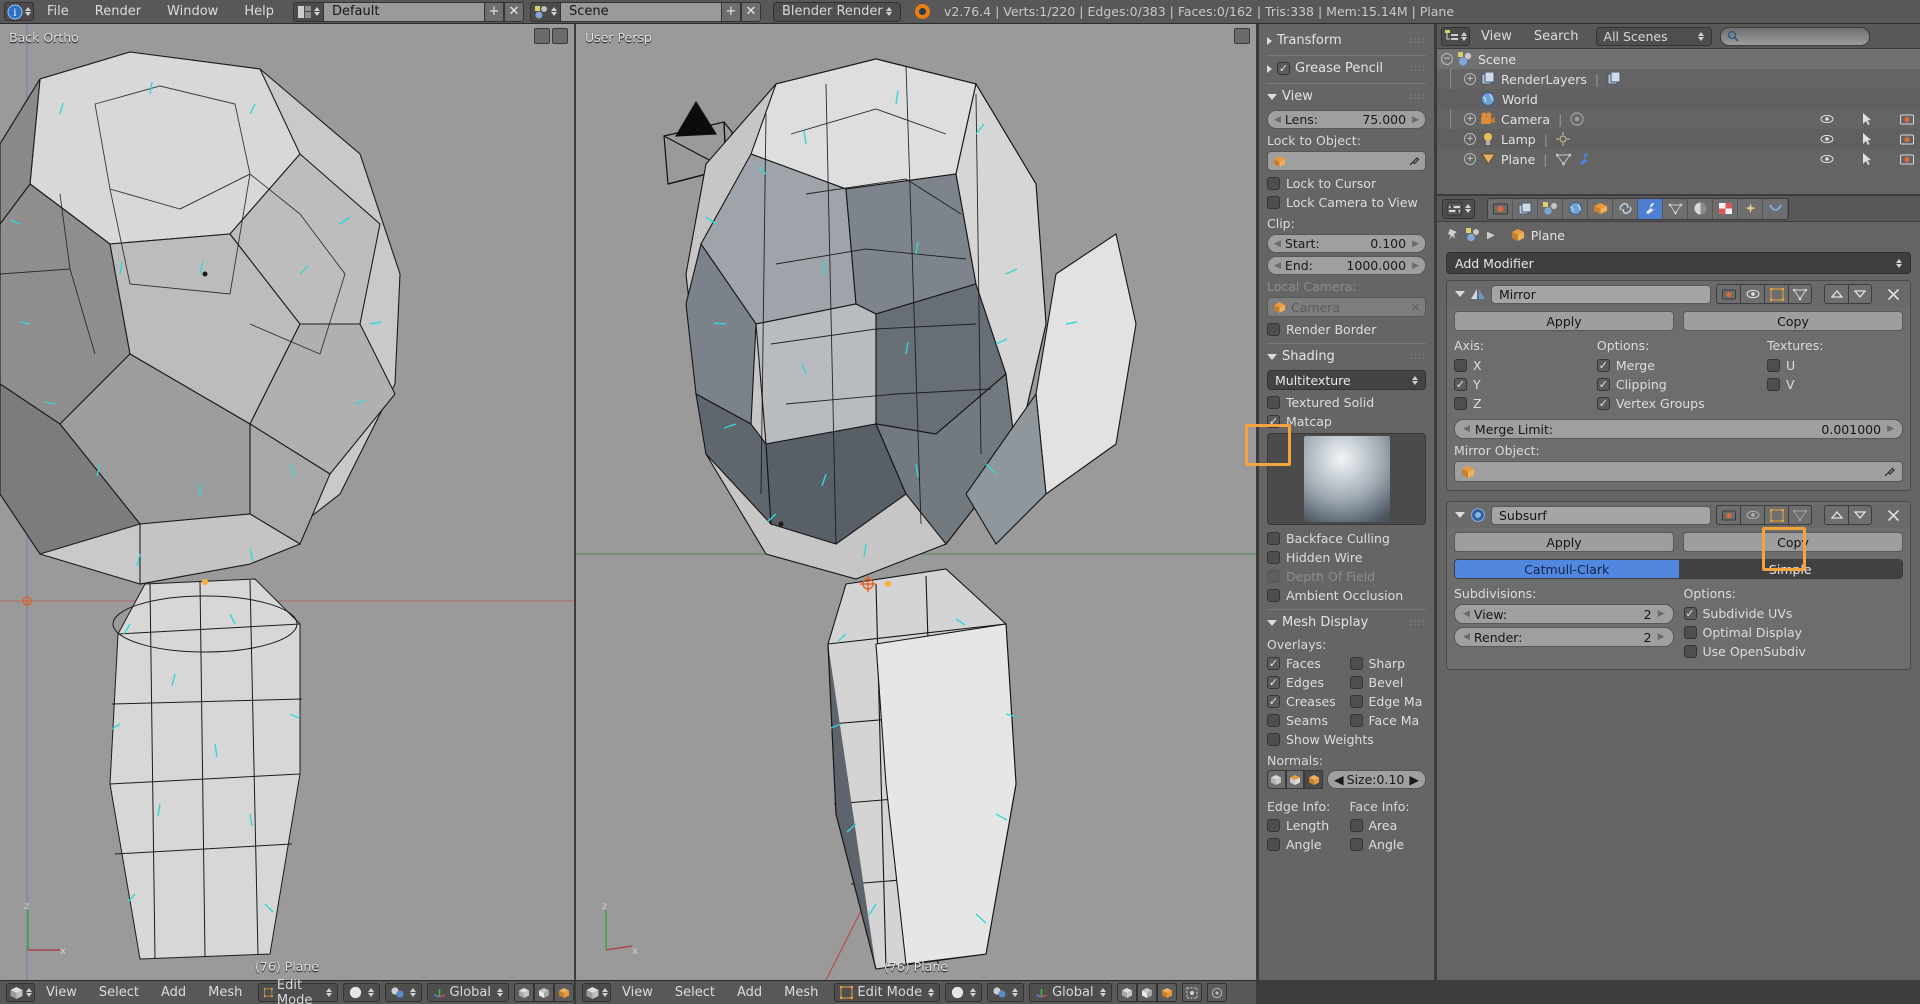 Image resolution: width=1920 pixels, height=1004 pixels. What do you see at coordinates (1678, 119) in the screenshot?
I see `outliner-row-camera: + Camera |` at bounding box center [1678, 119].